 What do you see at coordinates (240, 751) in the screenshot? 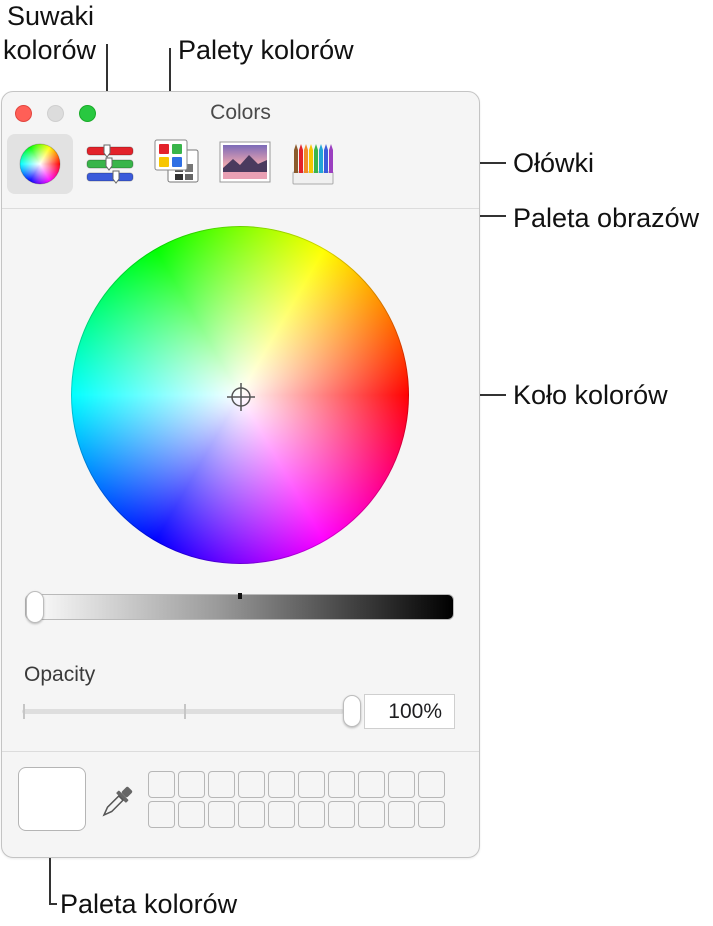
I see `swatch-divider` at bounding box center [240, 751].